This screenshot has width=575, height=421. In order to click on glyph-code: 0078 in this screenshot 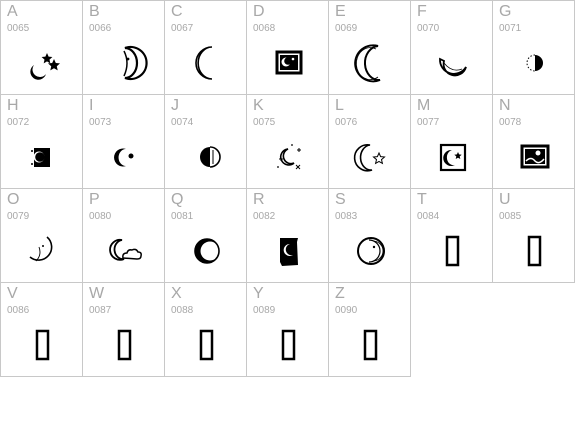, I will do `click(510, 122)`.